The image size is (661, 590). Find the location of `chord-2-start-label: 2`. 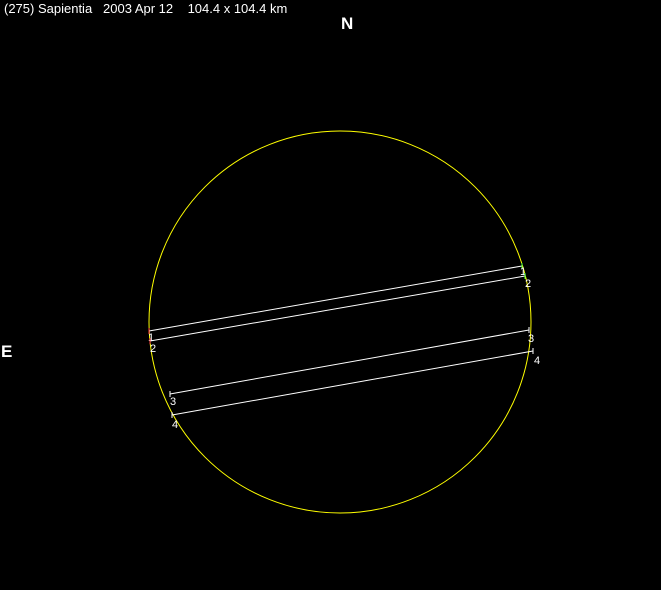

chord-2-start-label: 2 is located at coordinates (153, 349).